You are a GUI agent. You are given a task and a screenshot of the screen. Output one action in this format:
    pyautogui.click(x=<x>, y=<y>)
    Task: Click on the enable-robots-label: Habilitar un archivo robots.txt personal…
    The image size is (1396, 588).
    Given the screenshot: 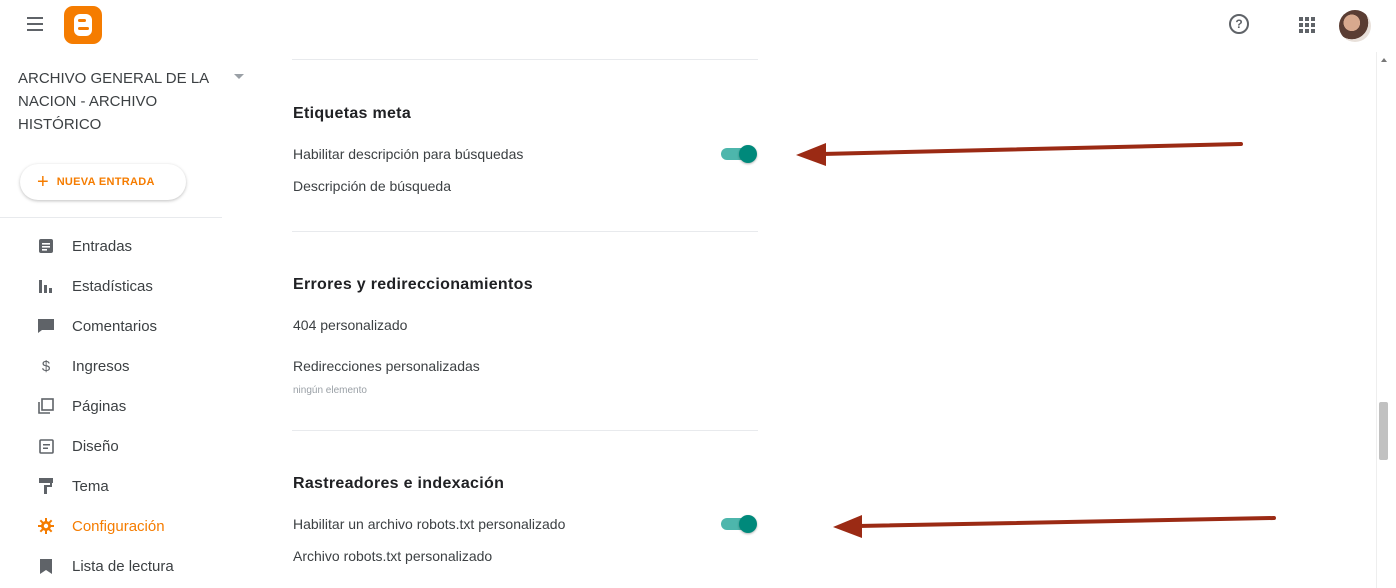 What is the action you would take?
    pyautogui.click(x=429, y=524)
    